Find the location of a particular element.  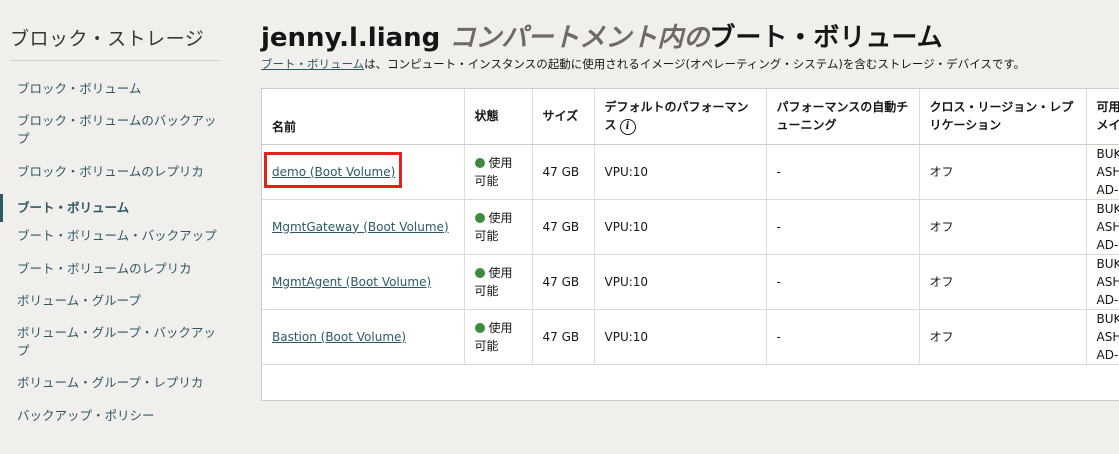

column-header-replication: クロス・リージョン・レプリケーション is located at coordinates (1003, 117).